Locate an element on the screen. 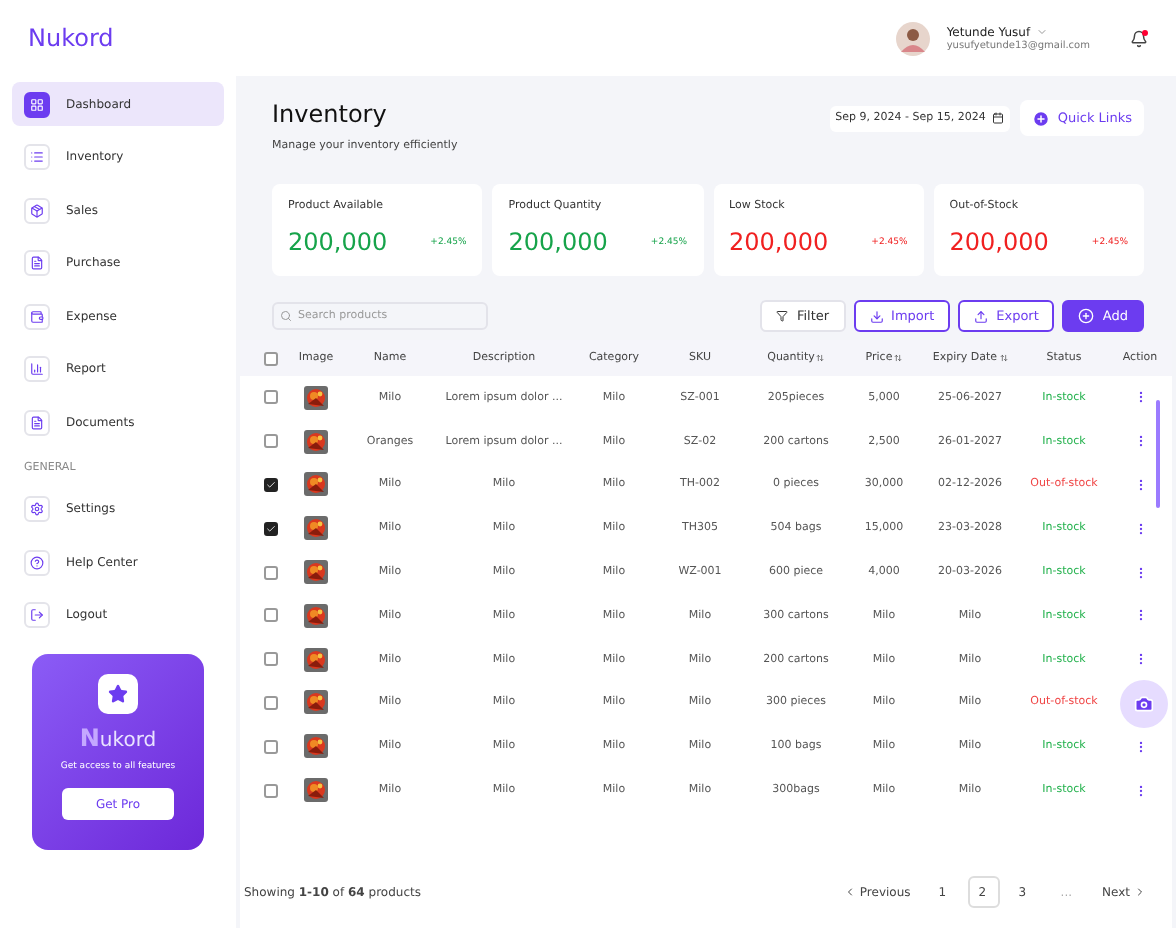  promo-logo: Nukord is located at coordinates (118, 738).